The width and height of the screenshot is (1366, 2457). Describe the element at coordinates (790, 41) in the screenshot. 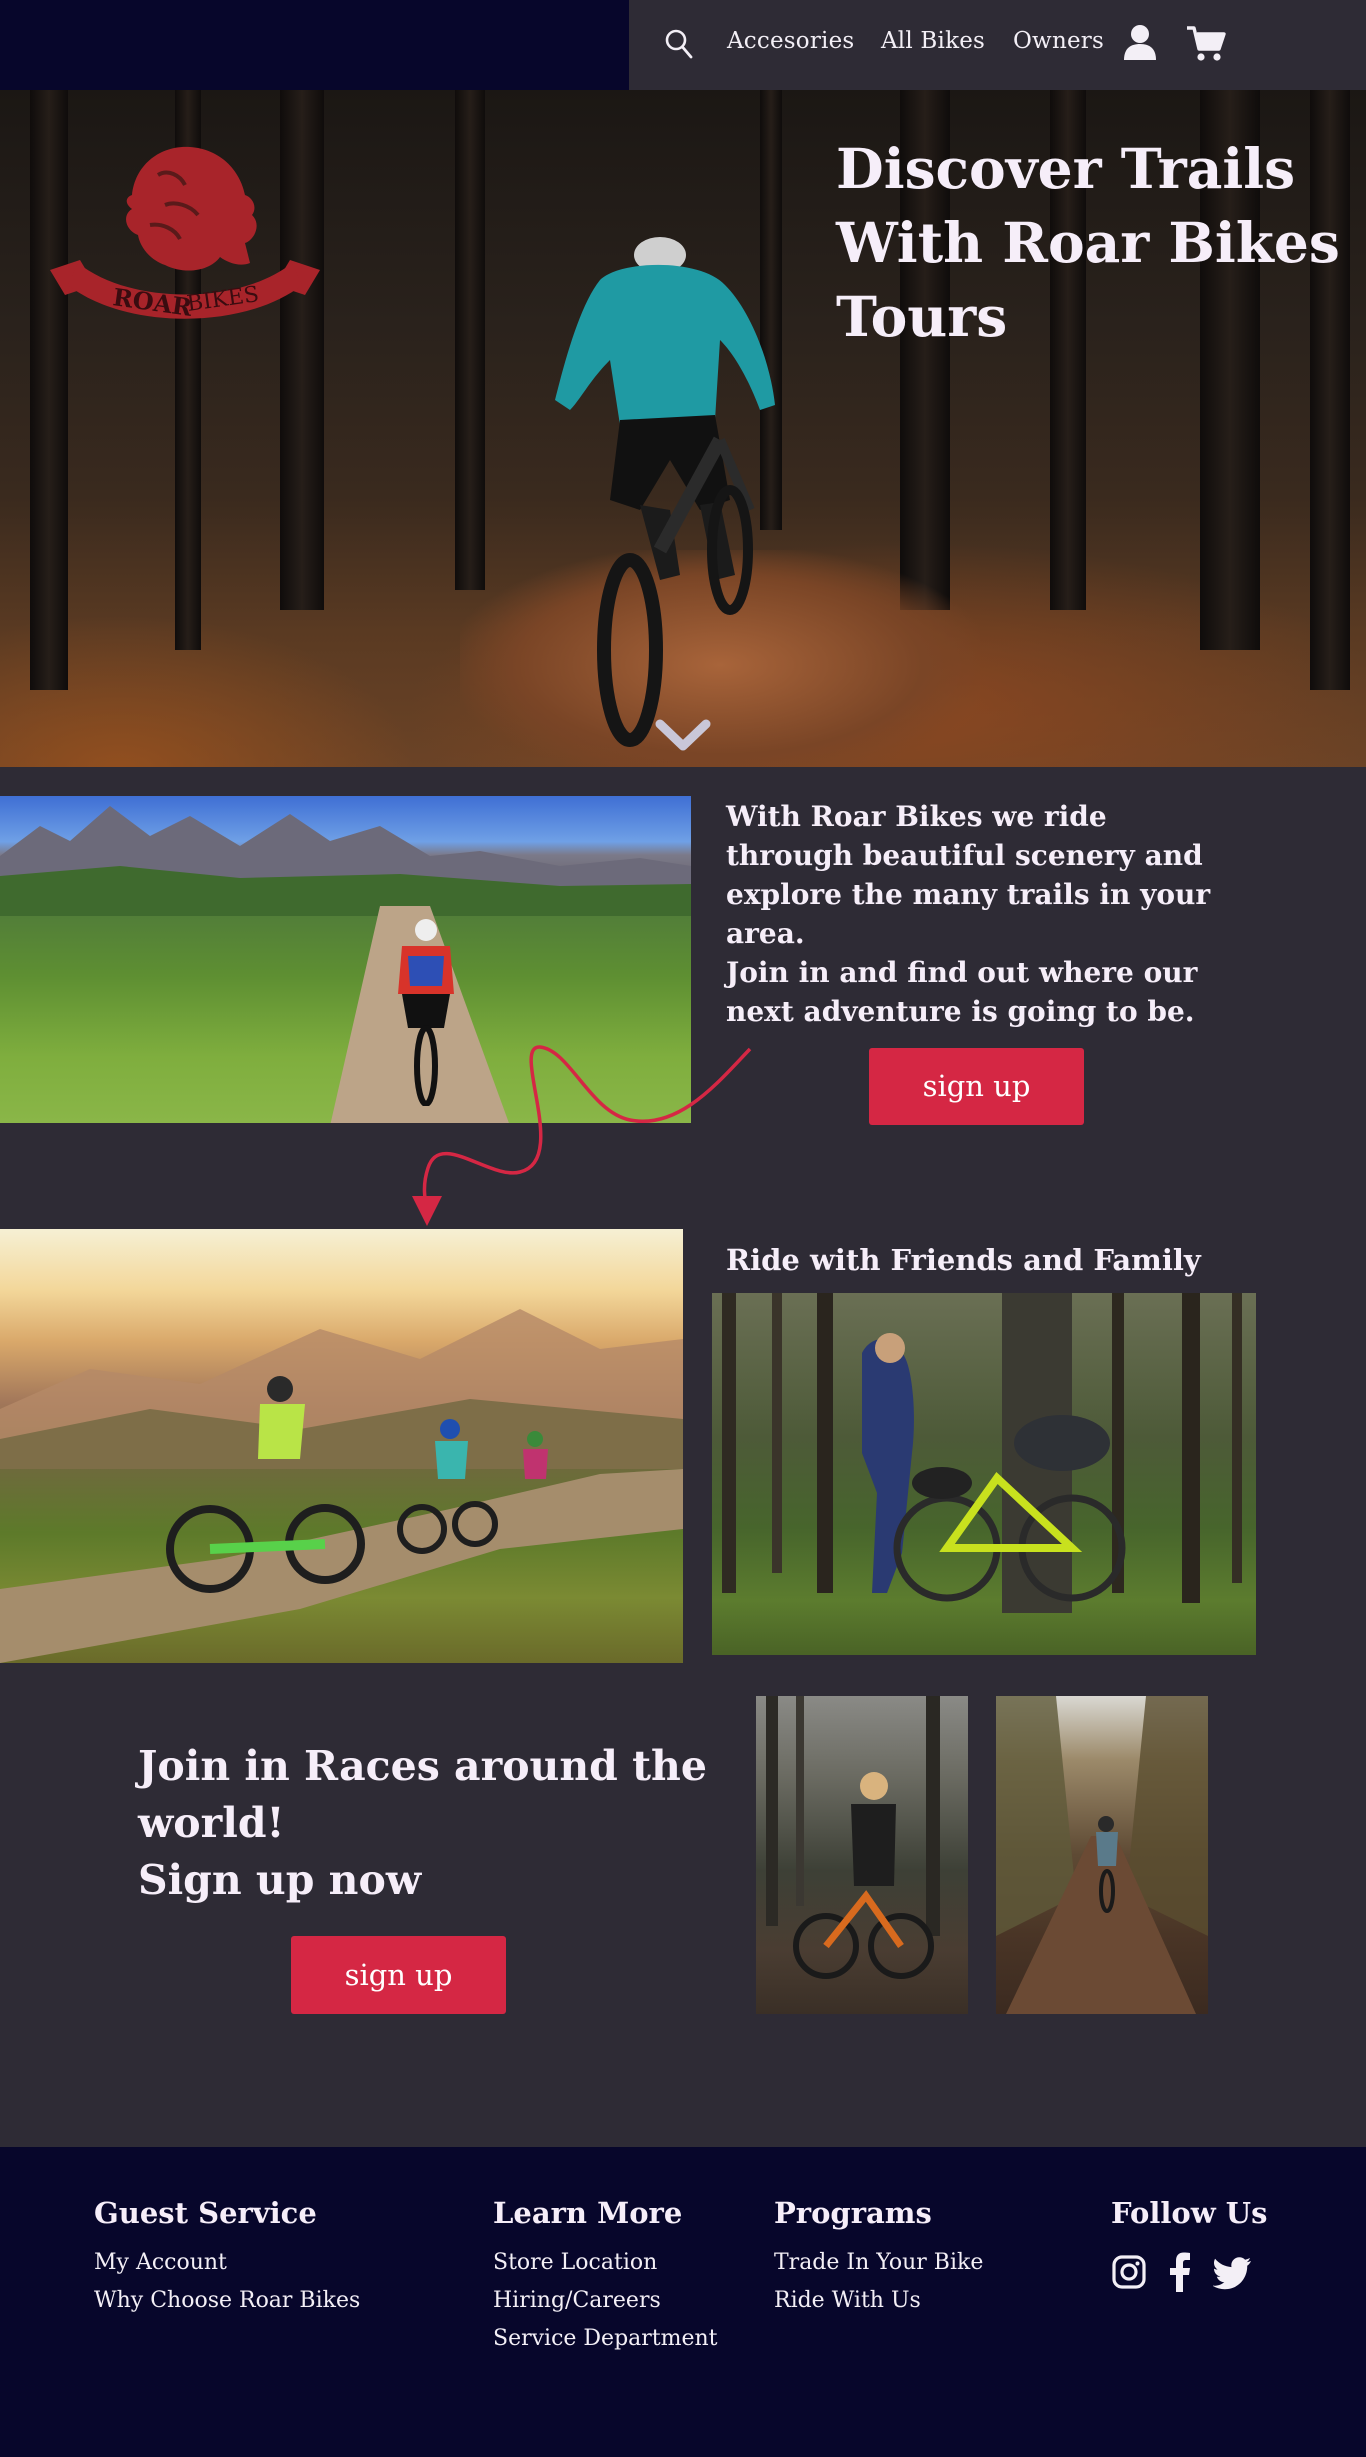

I see `nav-link-accessories: Accesories` at that location.